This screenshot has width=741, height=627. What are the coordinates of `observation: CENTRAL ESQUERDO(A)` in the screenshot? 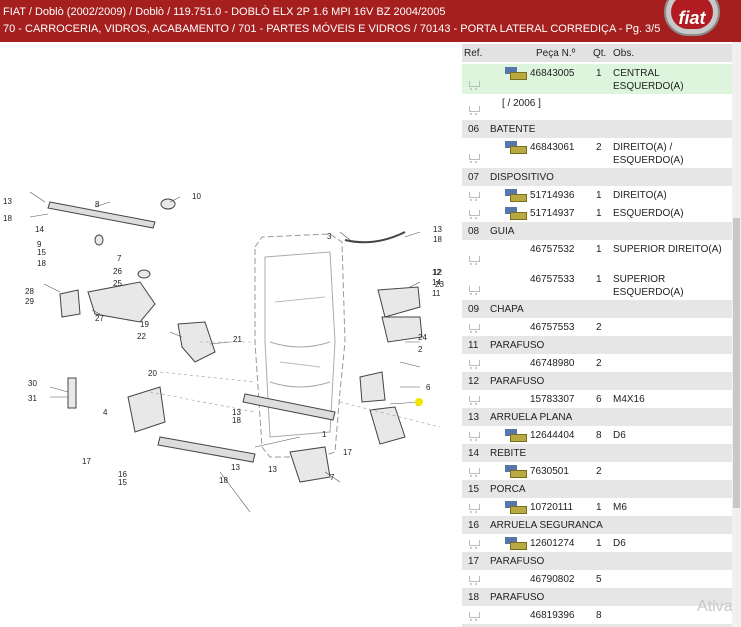 It's located at (648, 80).